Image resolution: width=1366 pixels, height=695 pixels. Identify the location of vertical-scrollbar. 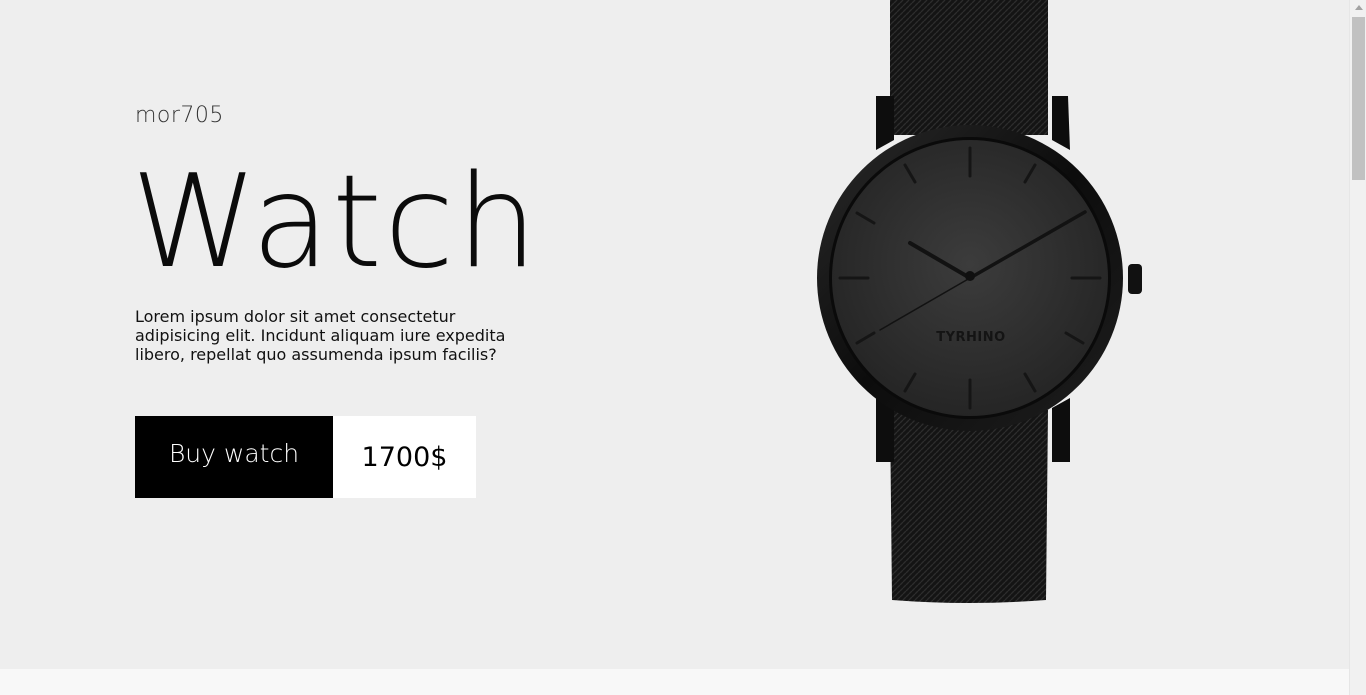
(1357, 347).